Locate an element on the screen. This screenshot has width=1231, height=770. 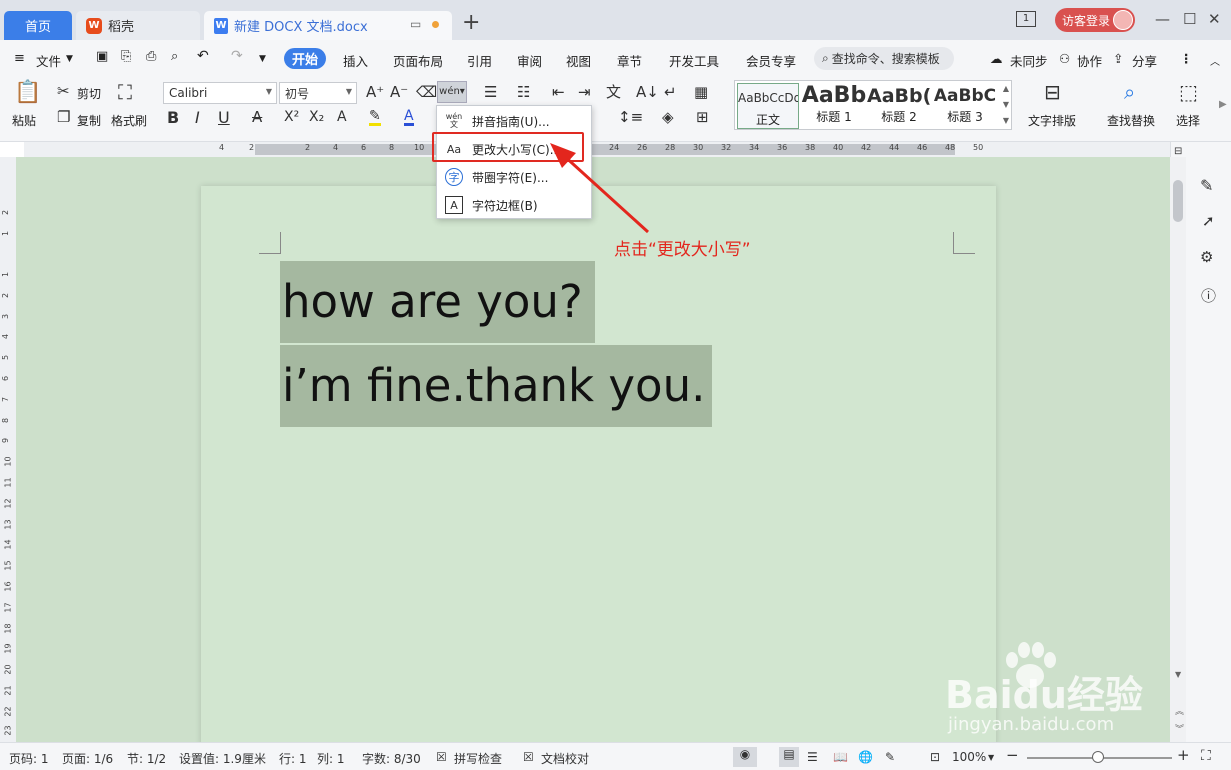
text-layout-icon: ⊟ is located at coordinates (1052, 92).